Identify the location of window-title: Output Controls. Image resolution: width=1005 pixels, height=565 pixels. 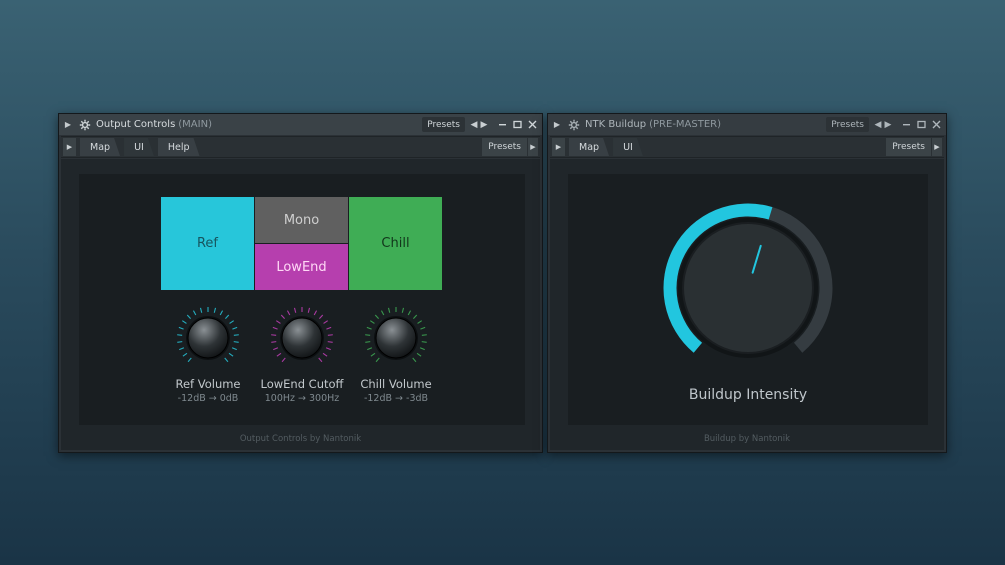
(136, 124).